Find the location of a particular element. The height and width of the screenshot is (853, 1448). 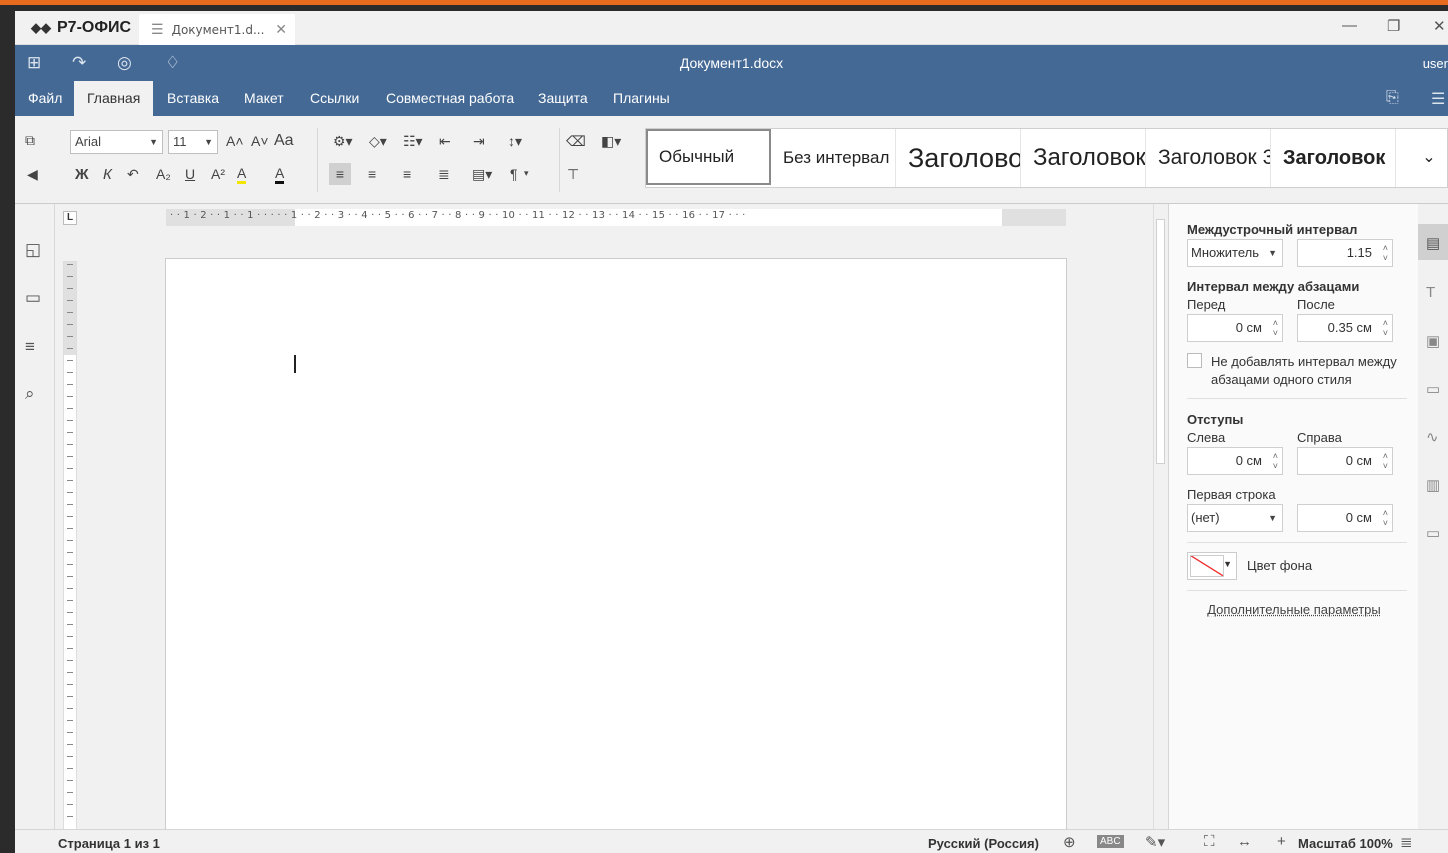

image-settings-icon: ▣ is located at coordinates (1433, 341).